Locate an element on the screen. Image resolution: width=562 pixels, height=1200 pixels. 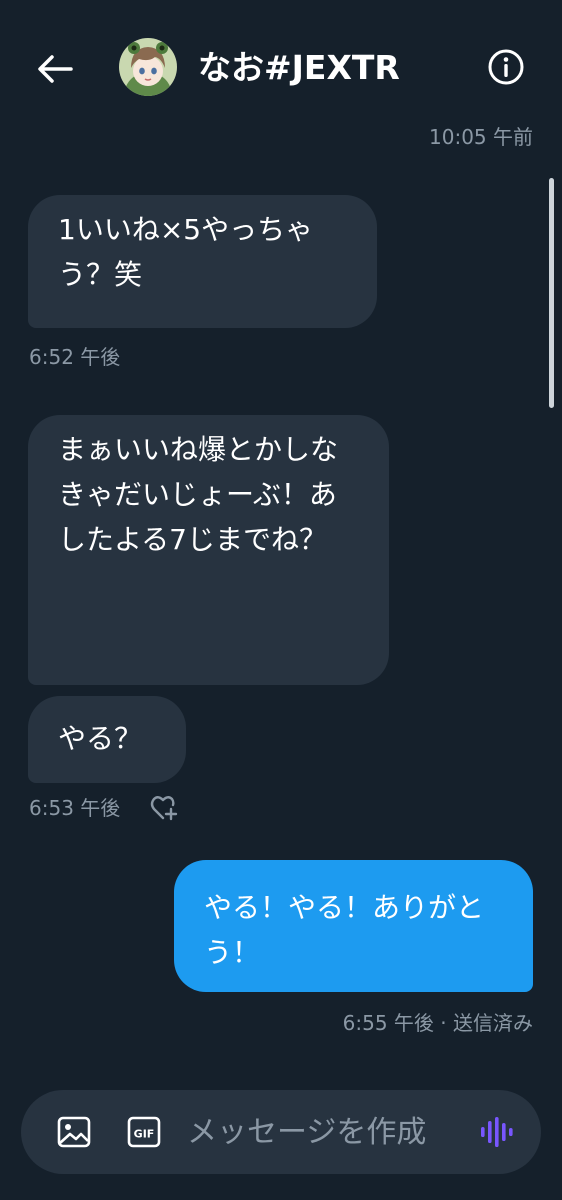
message-timestamp: 6:53 午後 is located at coordinates (75, 808).